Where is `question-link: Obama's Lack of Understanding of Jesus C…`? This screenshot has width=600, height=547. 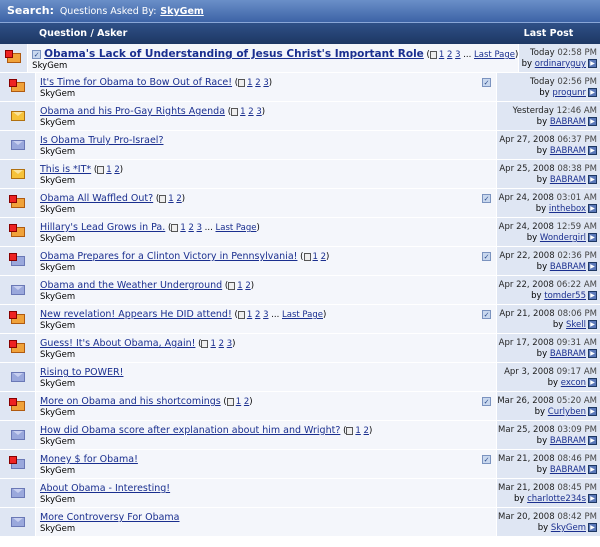
question-link: Obama's Lack of Understanding of Jesus C… is located at coordinates (234, 54).